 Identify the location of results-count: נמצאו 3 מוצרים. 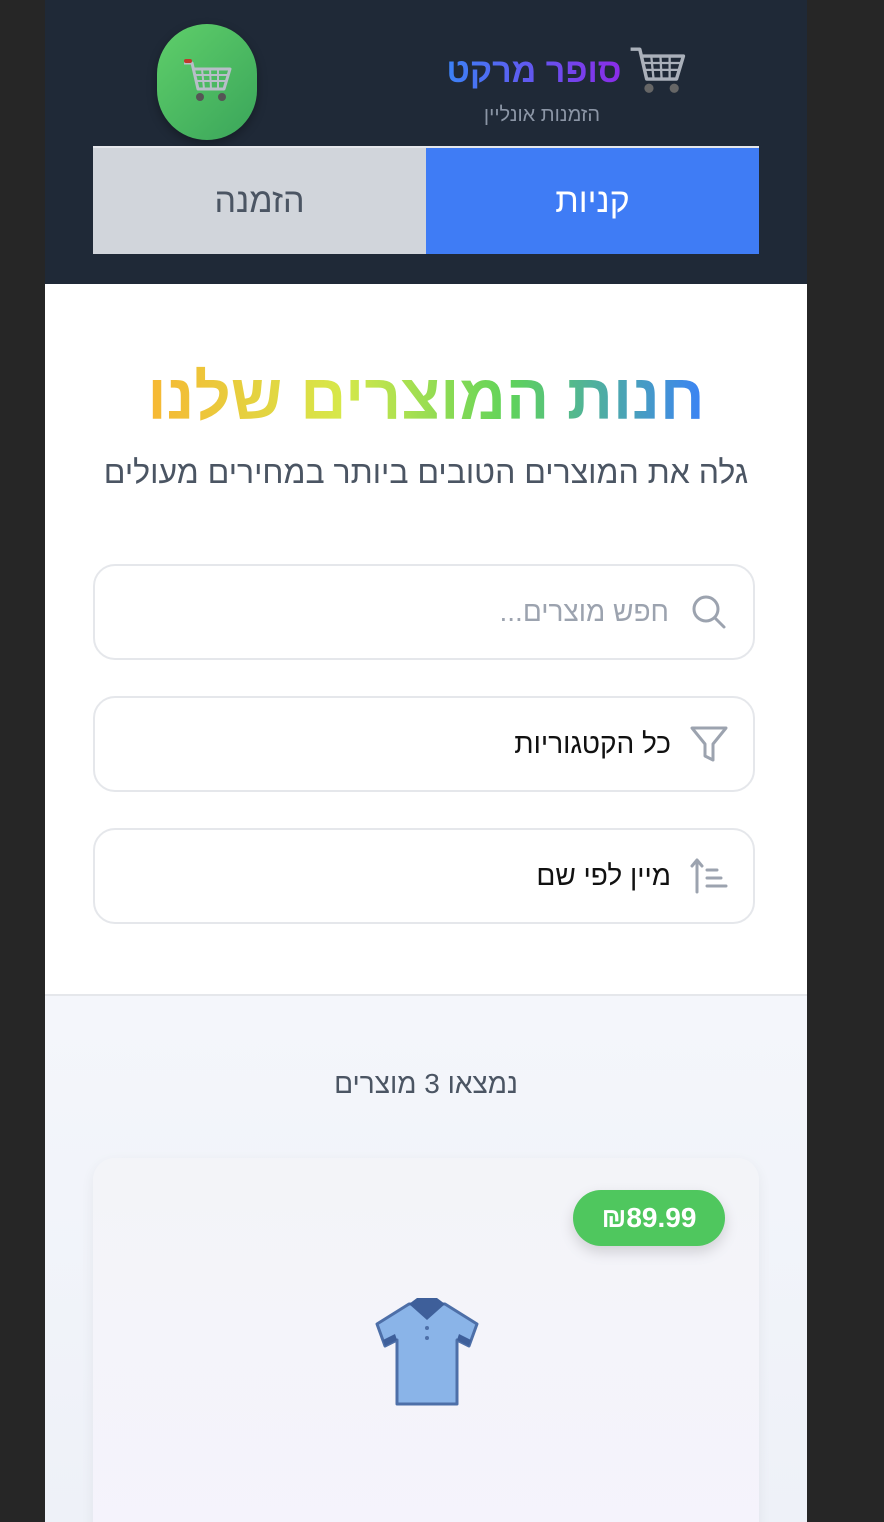
(426, 1083).